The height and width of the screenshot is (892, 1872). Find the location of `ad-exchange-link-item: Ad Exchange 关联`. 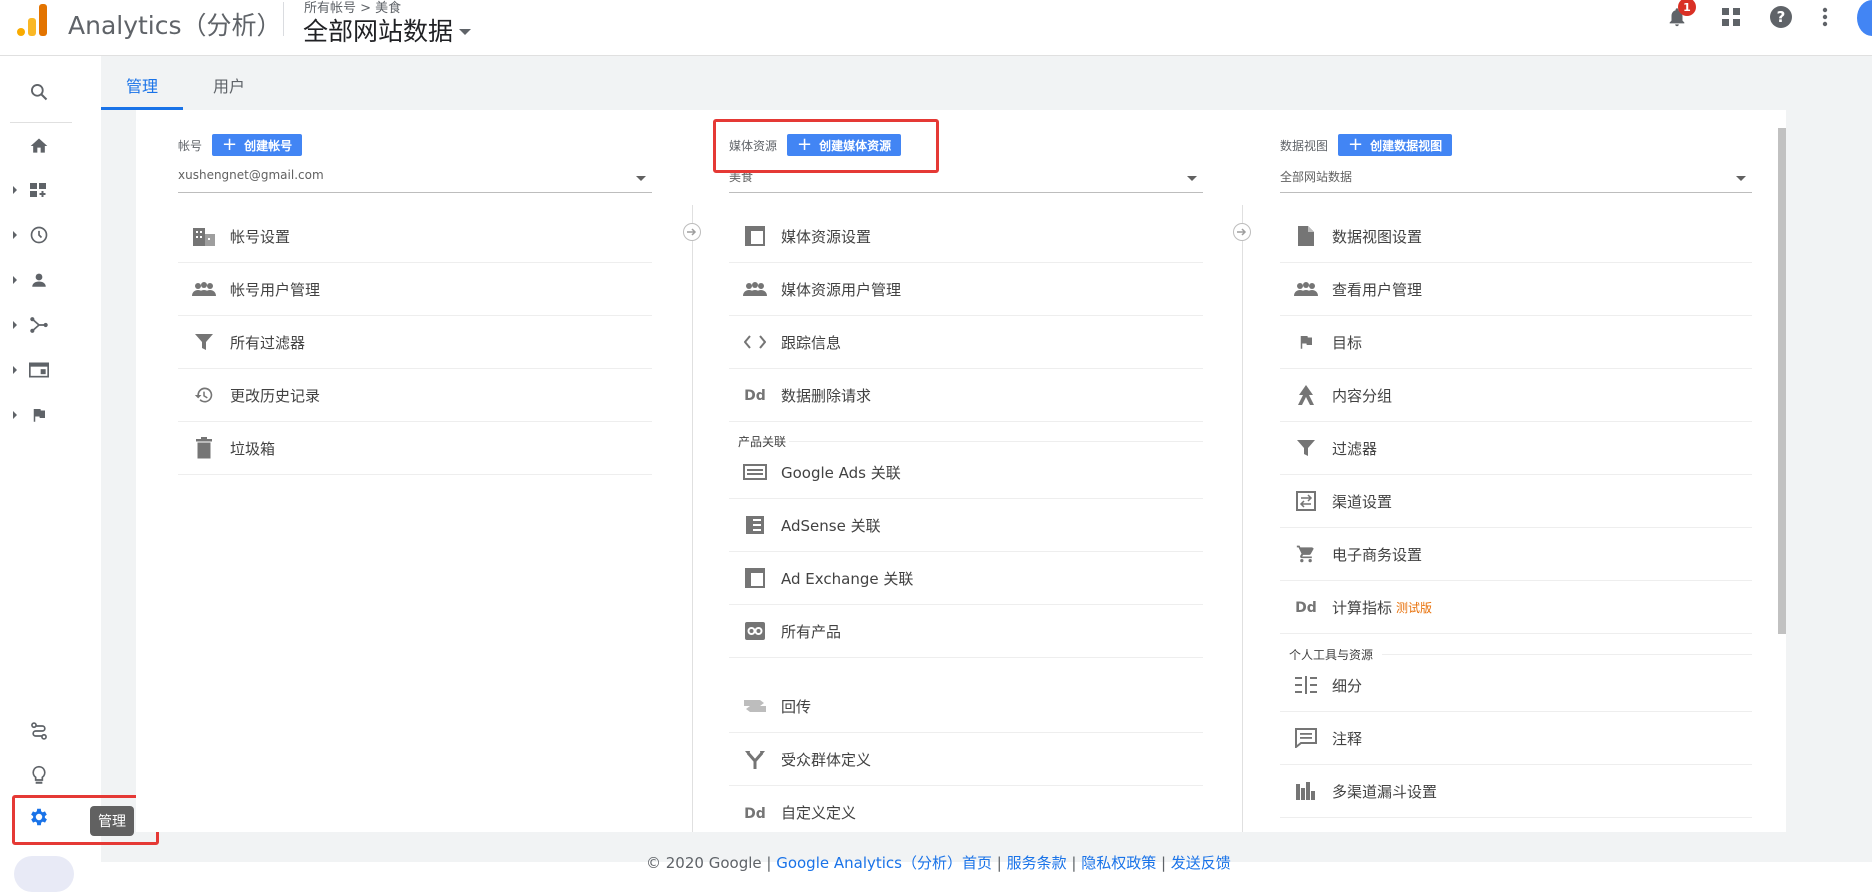

ad-exchange-link-item: Ad Exchange 关联 is located at coordinates (966, 578).